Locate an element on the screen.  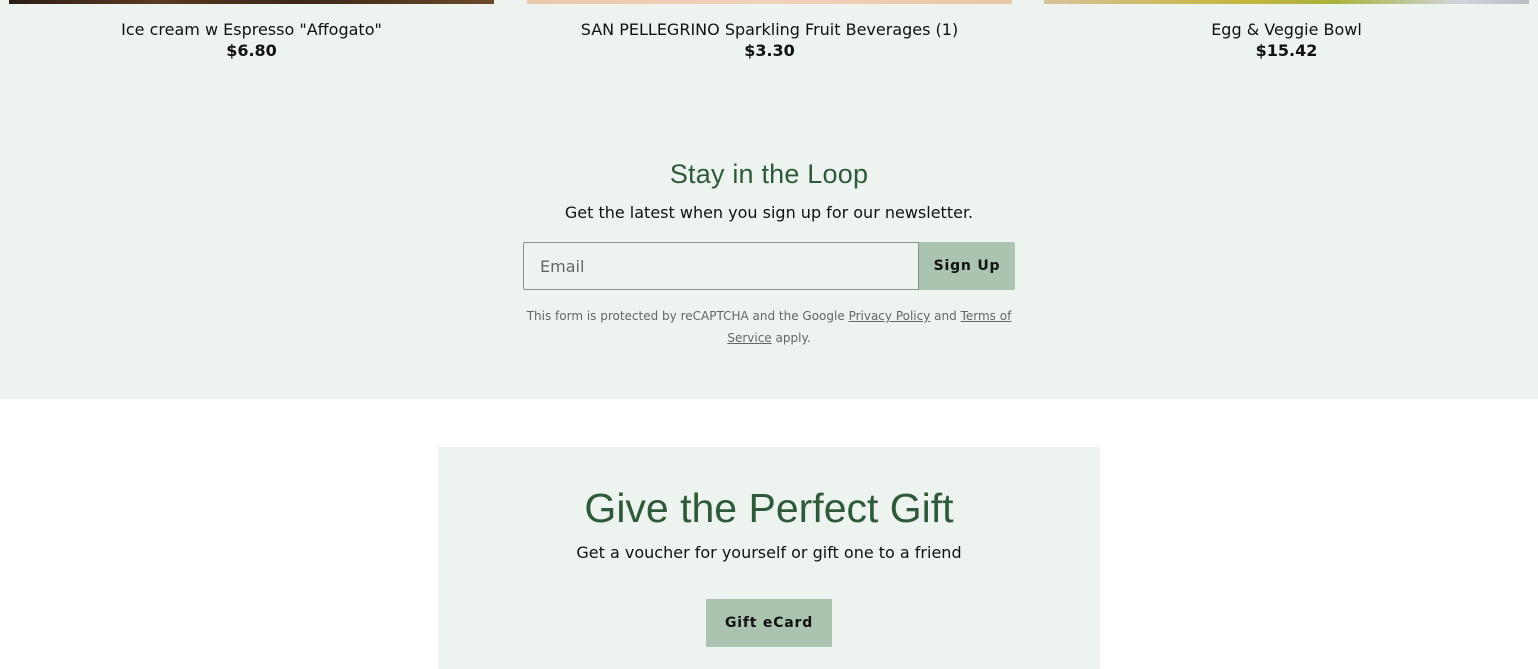
product-card: Egg & Veggie Bowl $15.42 is located at coordinates (1286, 31).